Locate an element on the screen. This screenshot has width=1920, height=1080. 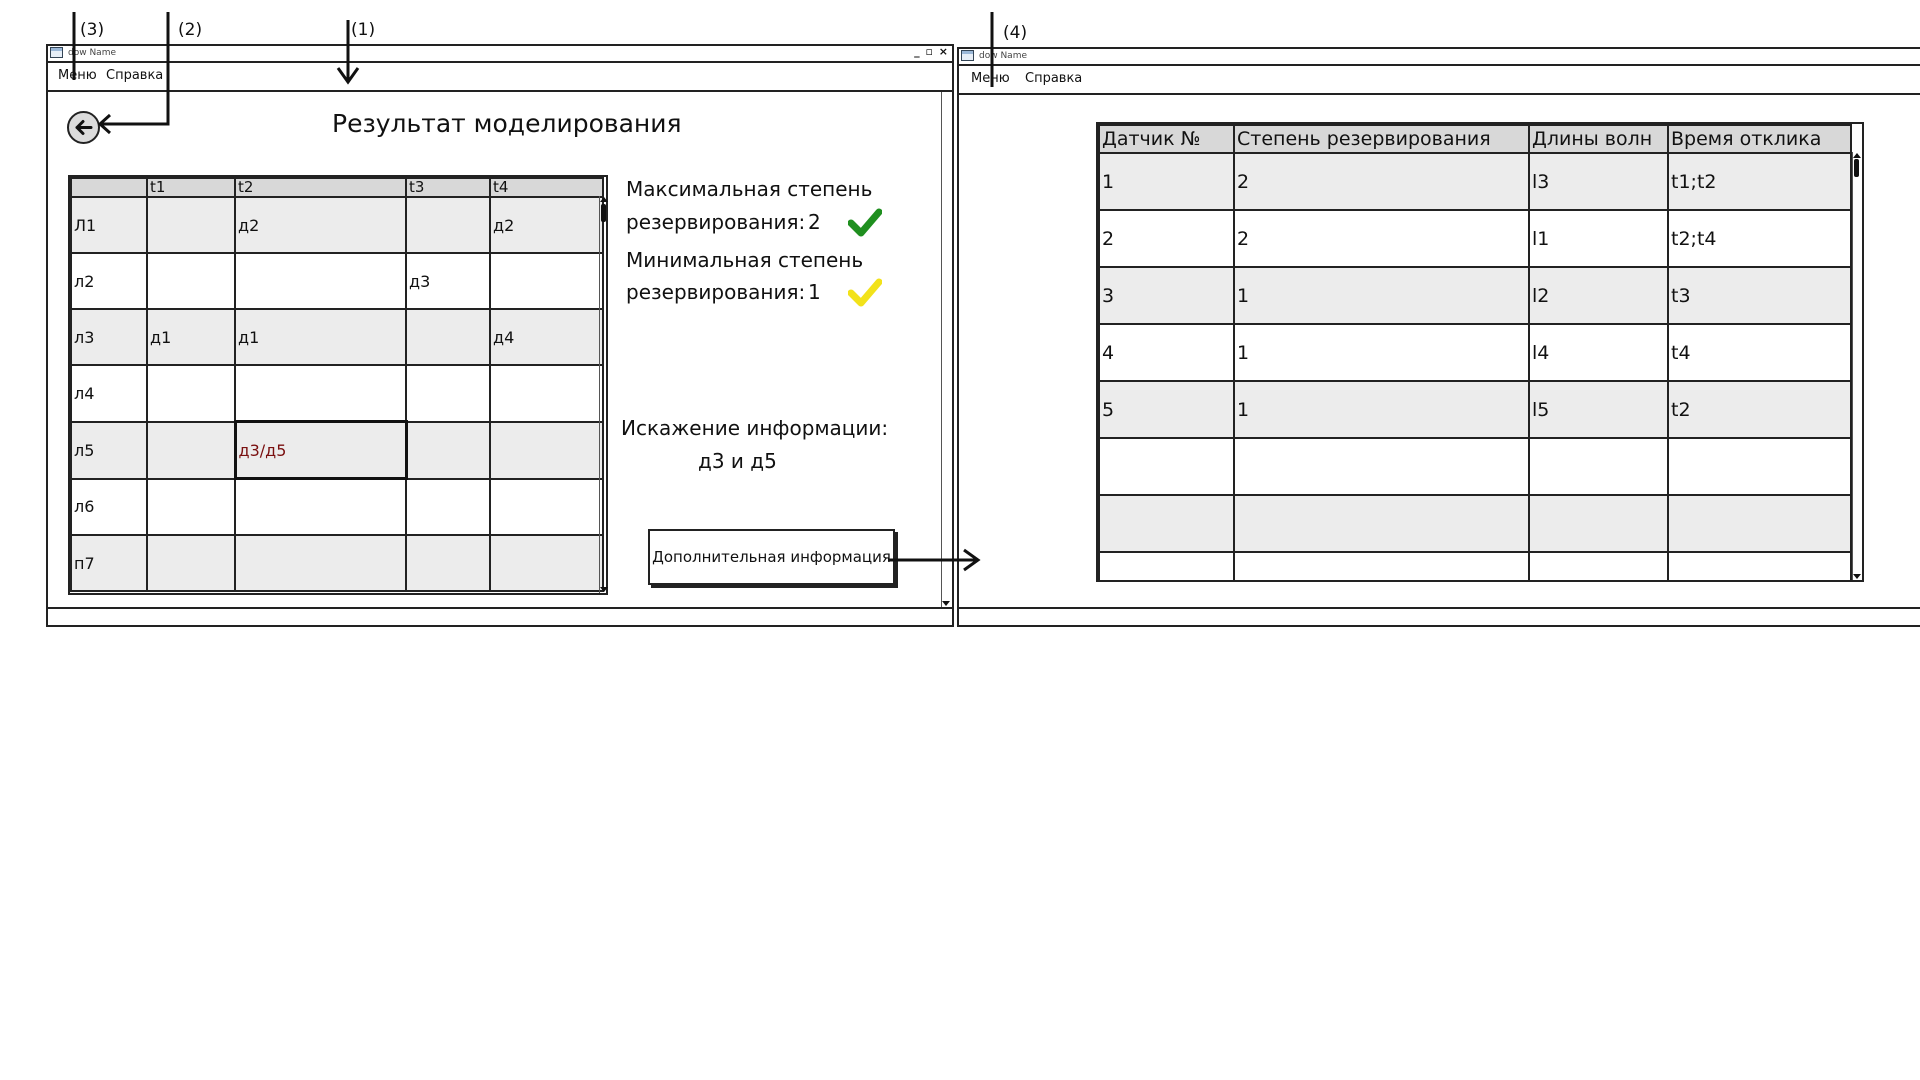
grid-cell-conflict: д3/д5 is located at coordinates (320, 450).